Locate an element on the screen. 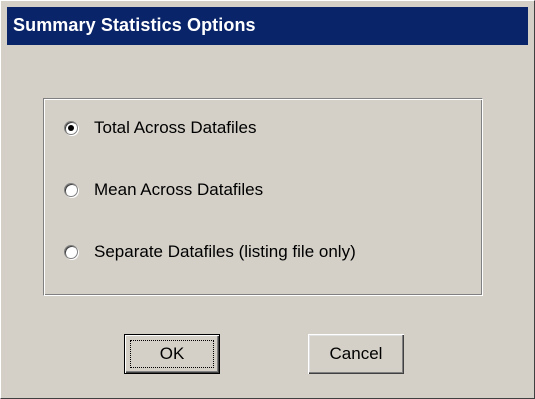 The image size is (535, 399). cancel-button: Cancel is located at coordinates (356, 354).